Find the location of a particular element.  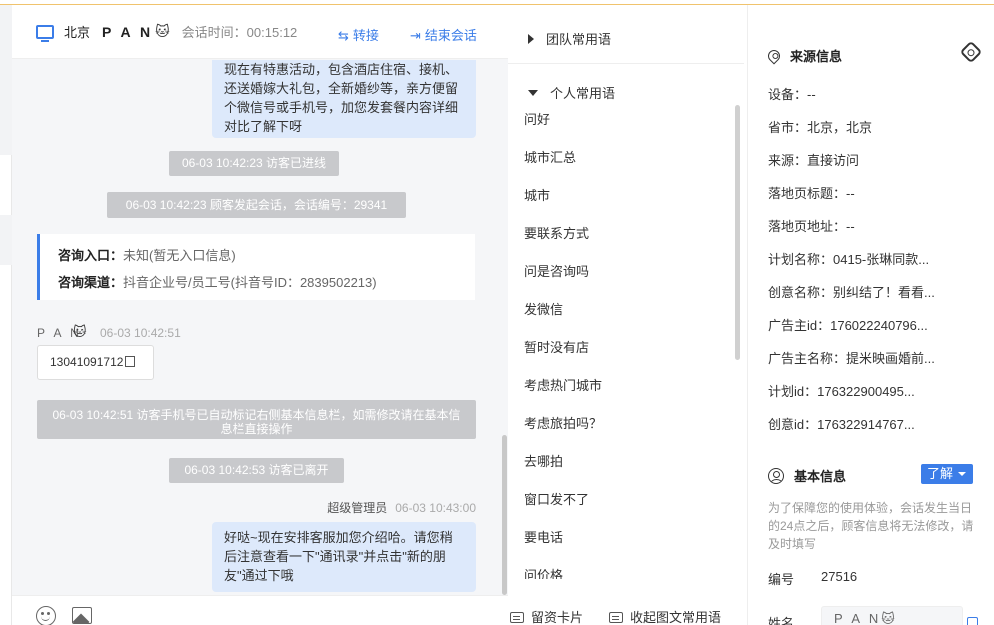

system-message: 06-03 10:42:23 访客已进线 is located at coordinates (254, 163).